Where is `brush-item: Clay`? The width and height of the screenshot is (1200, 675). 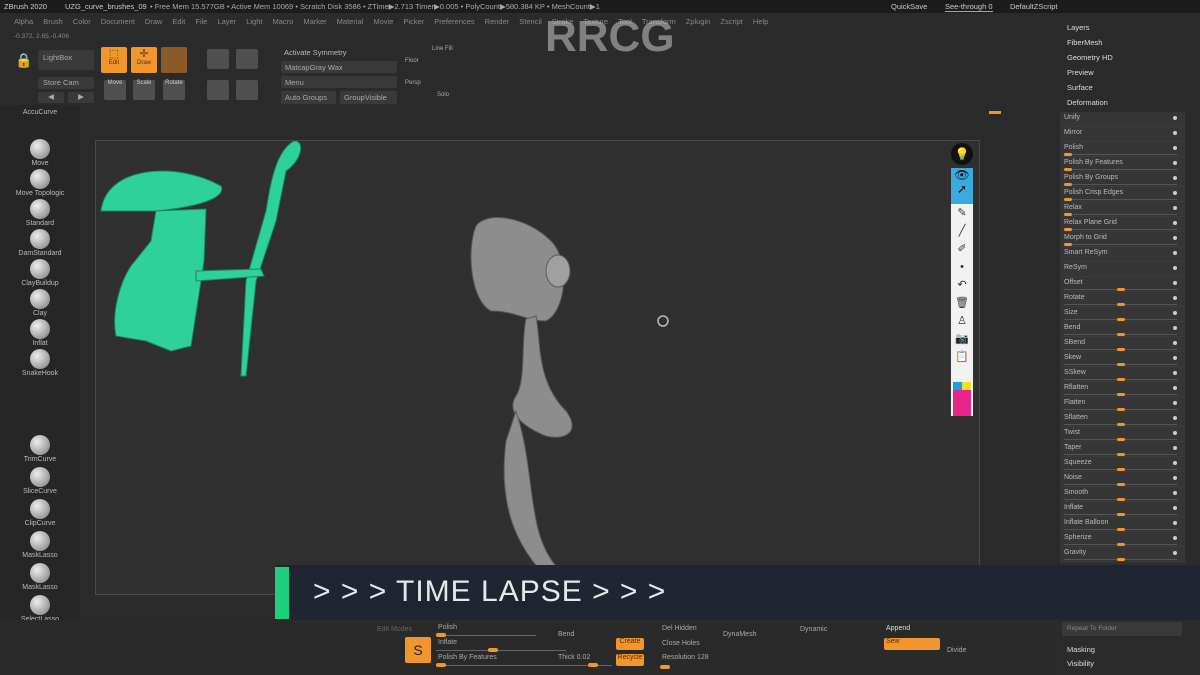
brush-item: Clay is located at coordinates (40, 303).